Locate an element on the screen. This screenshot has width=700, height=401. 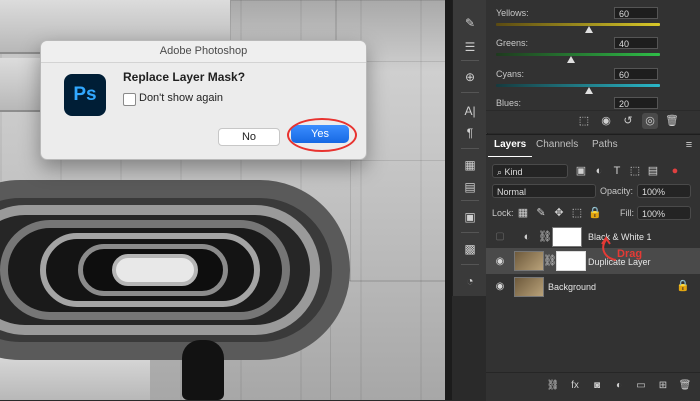
cyans-label: Cyans: is located at coordinates (510, 74).